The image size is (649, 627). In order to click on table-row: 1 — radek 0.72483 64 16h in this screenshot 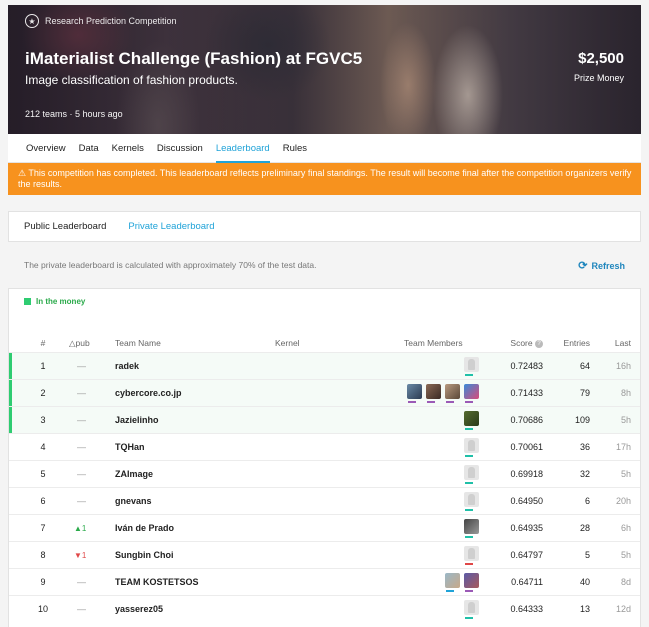, I will do `click(324, 365)`.